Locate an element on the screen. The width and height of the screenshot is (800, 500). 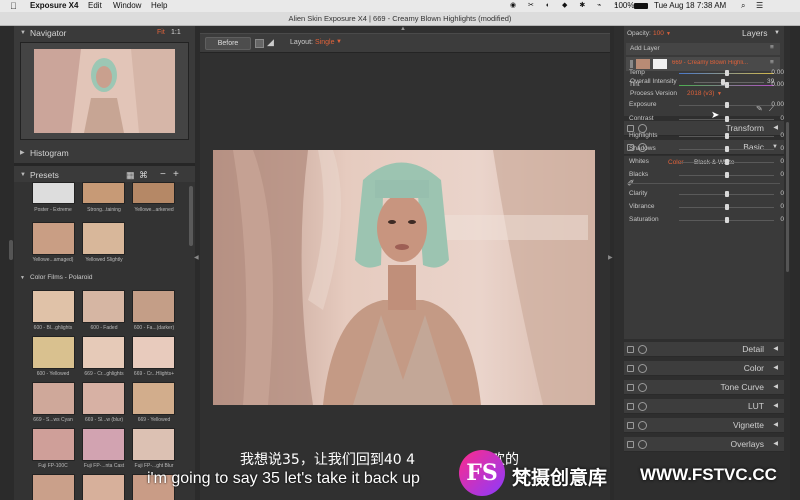
layer-visibility-icon is located at coordinates (631, 64).